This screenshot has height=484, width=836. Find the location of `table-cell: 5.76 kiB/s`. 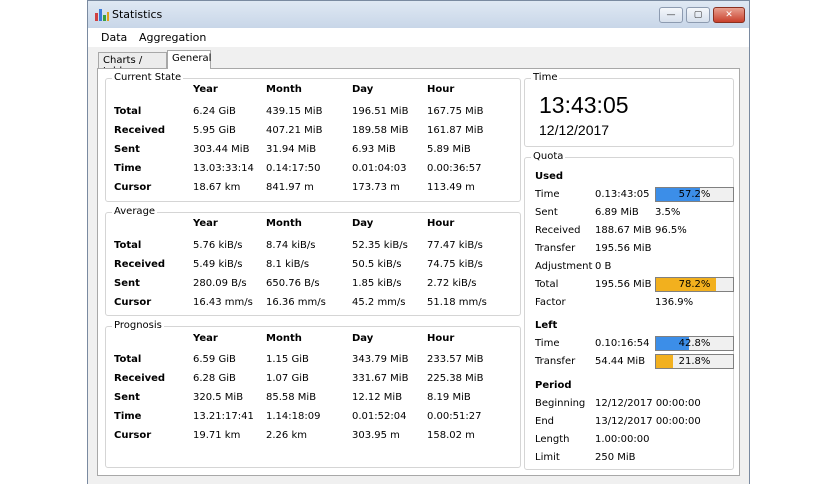

table-cell: 5.76 kiB/s is located at coordinates (218, 245).